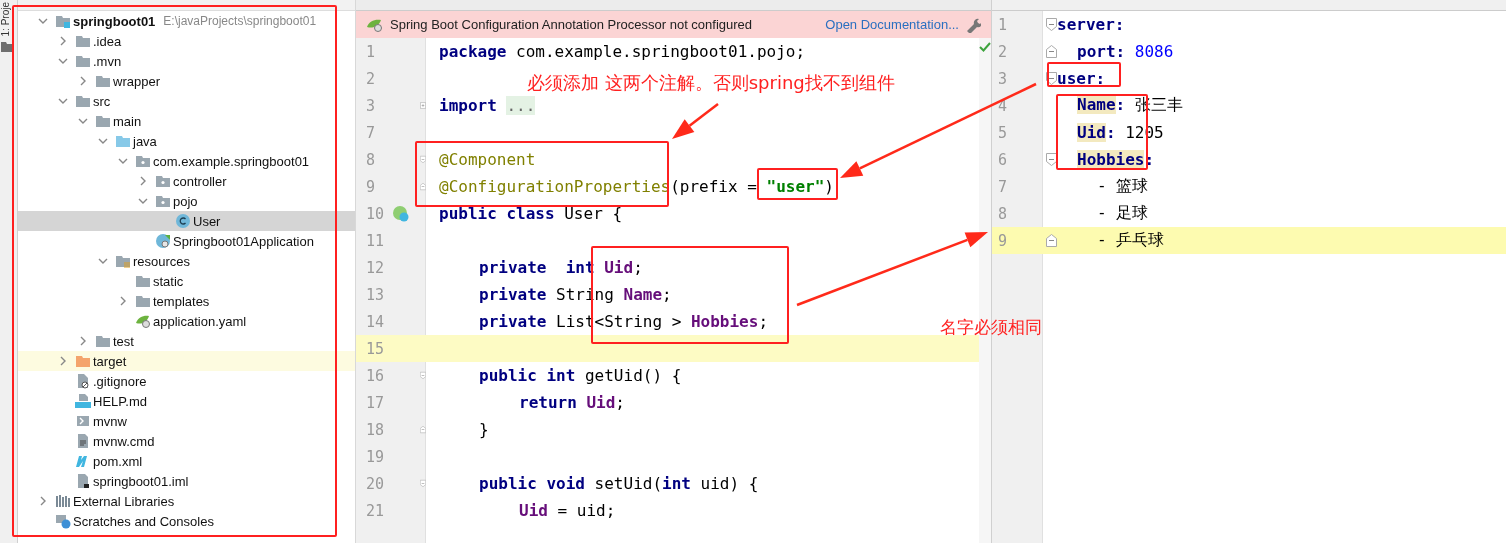 This screenshot has width=1506, height=543. Describe the element at coordinates (83, 41) in the screenshot. I see `folder-icon` at that location.